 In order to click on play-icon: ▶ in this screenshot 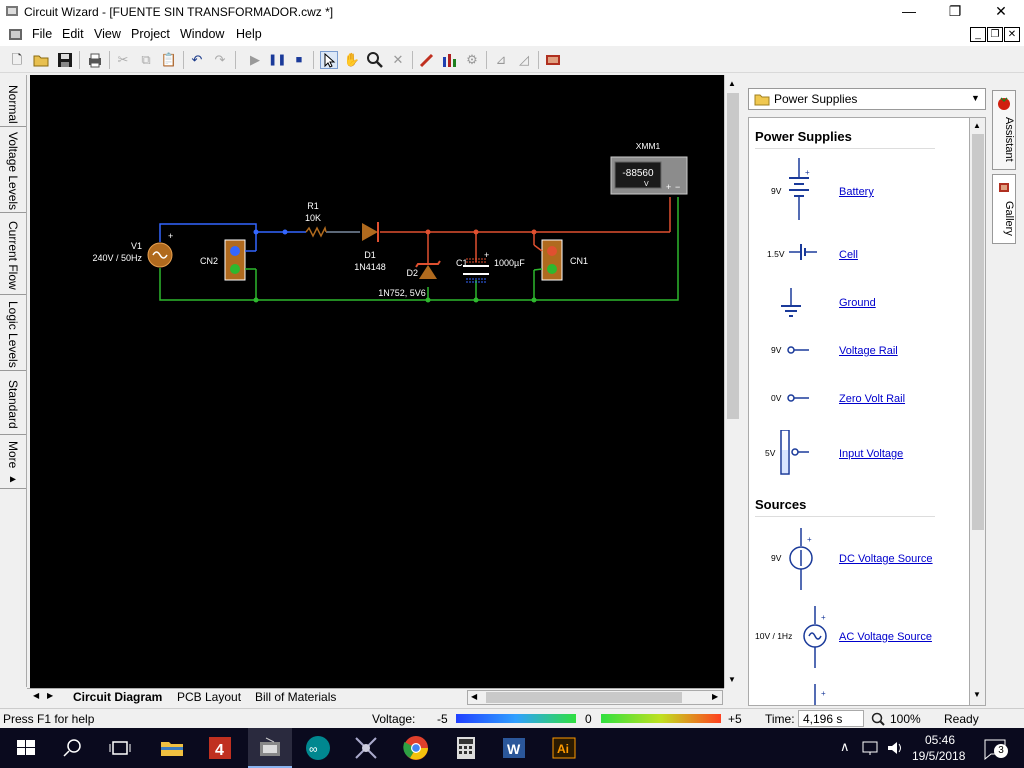, I will do `click(255, 60)`.